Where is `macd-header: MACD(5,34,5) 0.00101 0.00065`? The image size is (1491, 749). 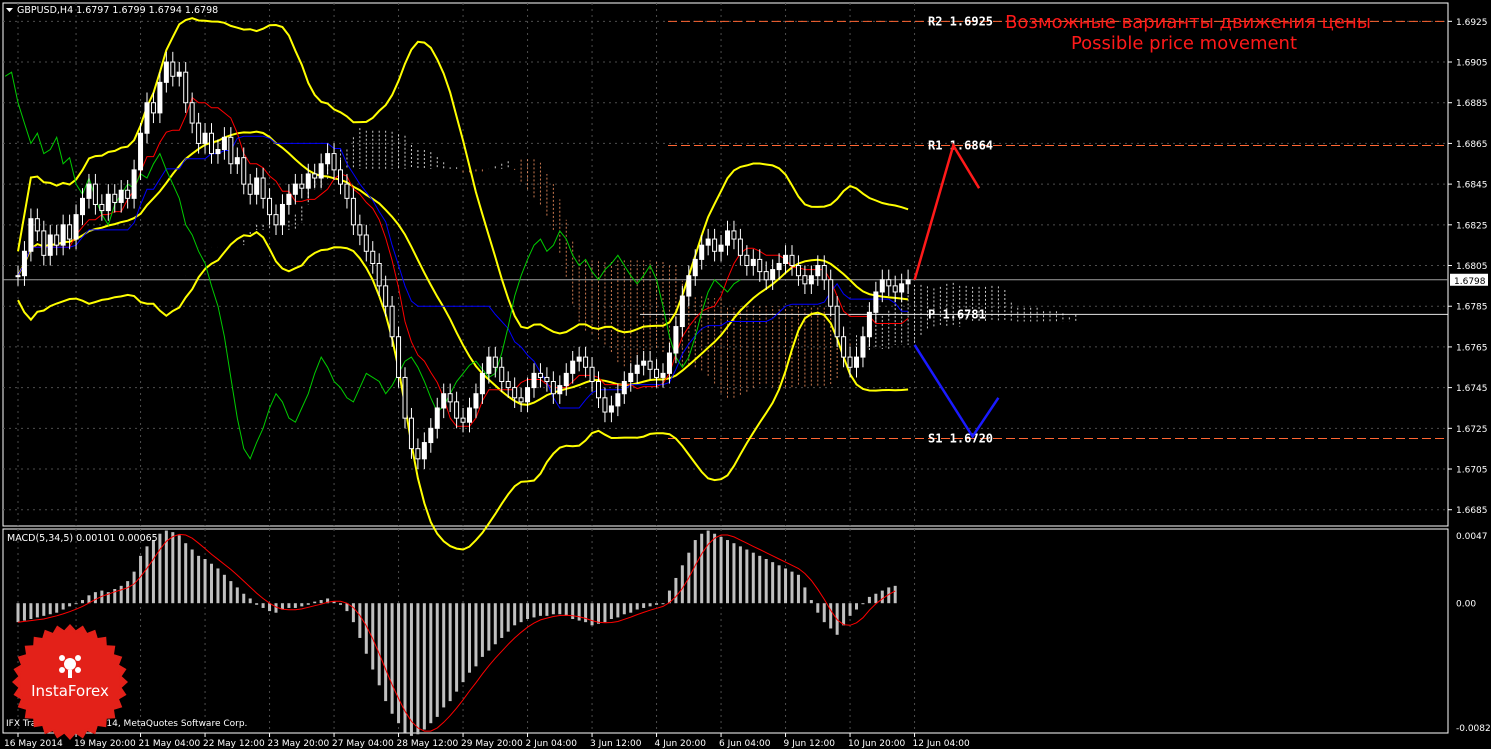
macd-header: MACD(5,34,5) 0.00101 0.00065 is located at coordinates (82, 538).